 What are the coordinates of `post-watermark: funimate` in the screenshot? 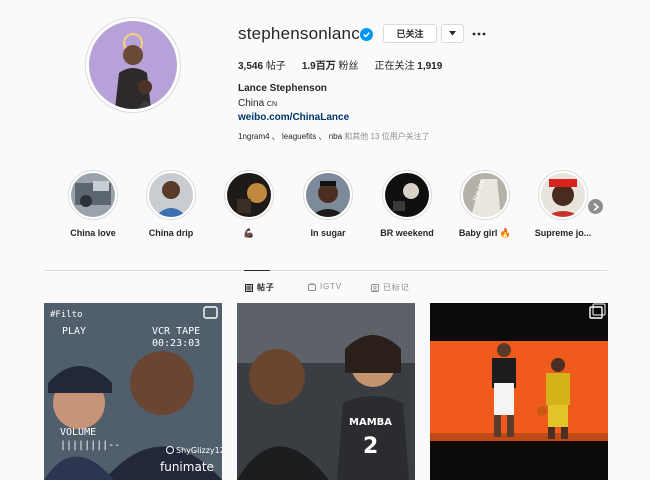 It's located at (187, 467).